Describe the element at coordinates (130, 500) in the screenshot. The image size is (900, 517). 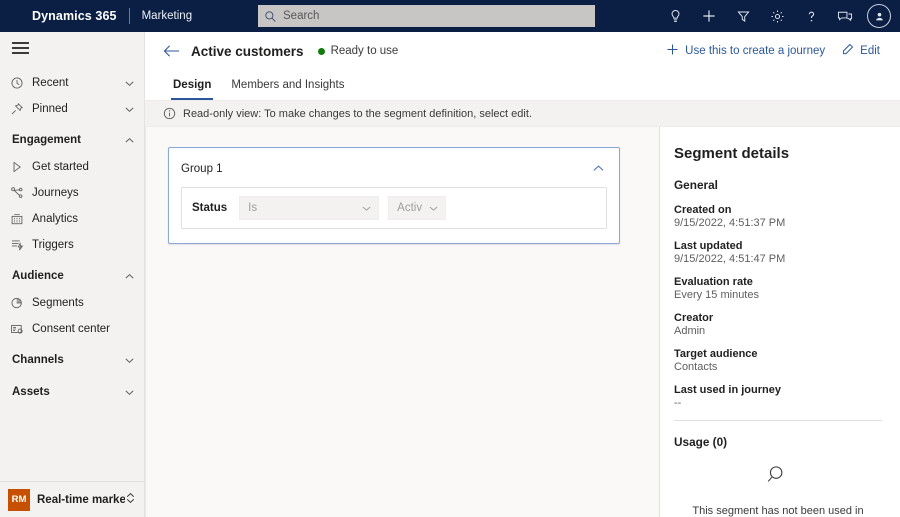
I see `updown-chevron-icon` at that location.